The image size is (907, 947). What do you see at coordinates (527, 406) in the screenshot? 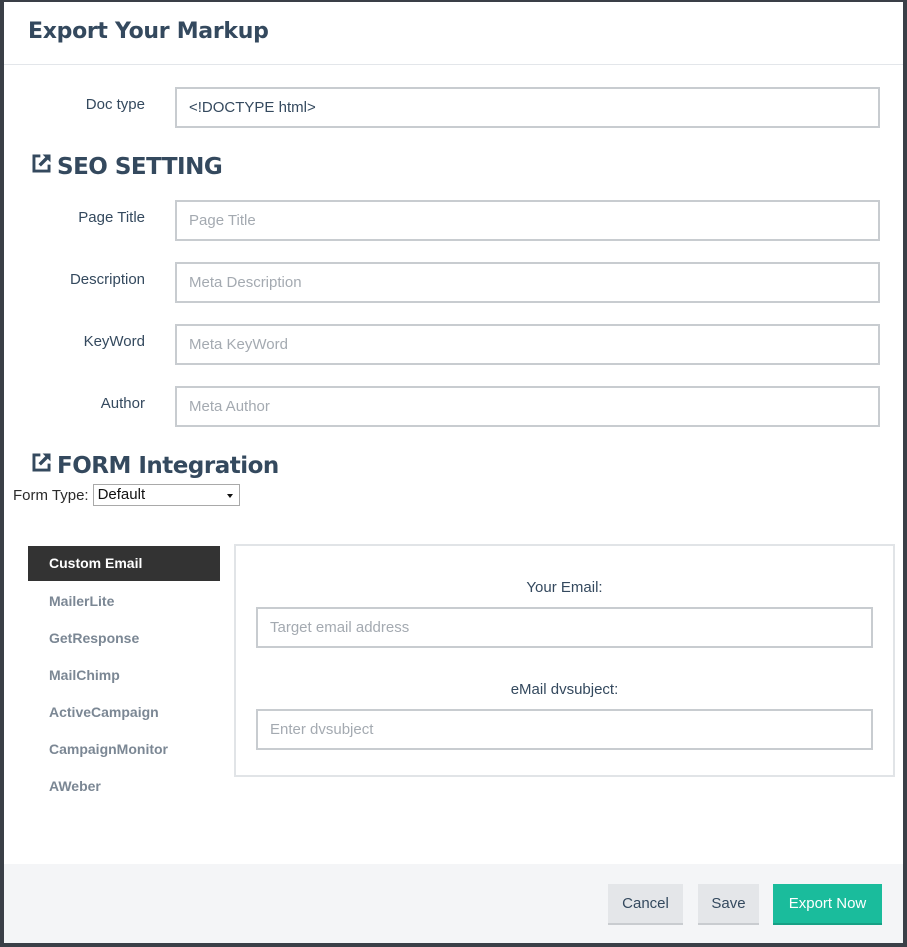
I see `author-input` at bounding box center [527, 406].